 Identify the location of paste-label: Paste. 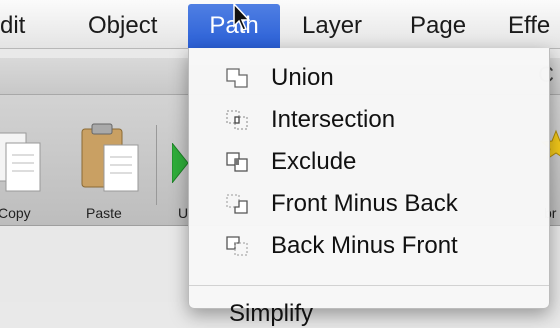
(104, 213).